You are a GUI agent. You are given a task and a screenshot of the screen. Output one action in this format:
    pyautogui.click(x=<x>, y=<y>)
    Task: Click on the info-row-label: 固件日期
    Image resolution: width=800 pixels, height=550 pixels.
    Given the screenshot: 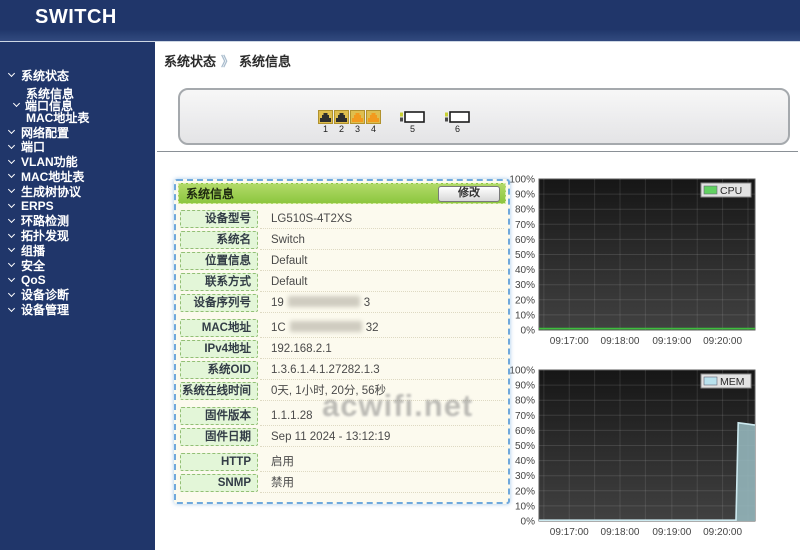 What is the action you would take?
    pyautogui.click(x=219, y=437)
    